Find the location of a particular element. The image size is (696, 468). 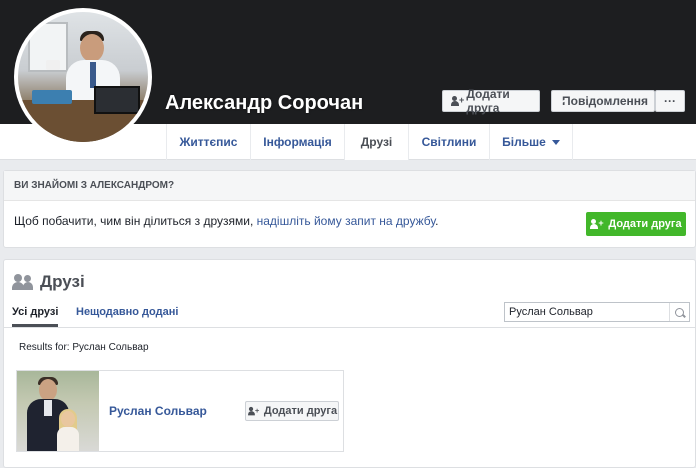

prompt-heading: ВИ ЗНАЙОМІ З АЛЕКСАНДРОМ? is located at coordinates (349, 186).